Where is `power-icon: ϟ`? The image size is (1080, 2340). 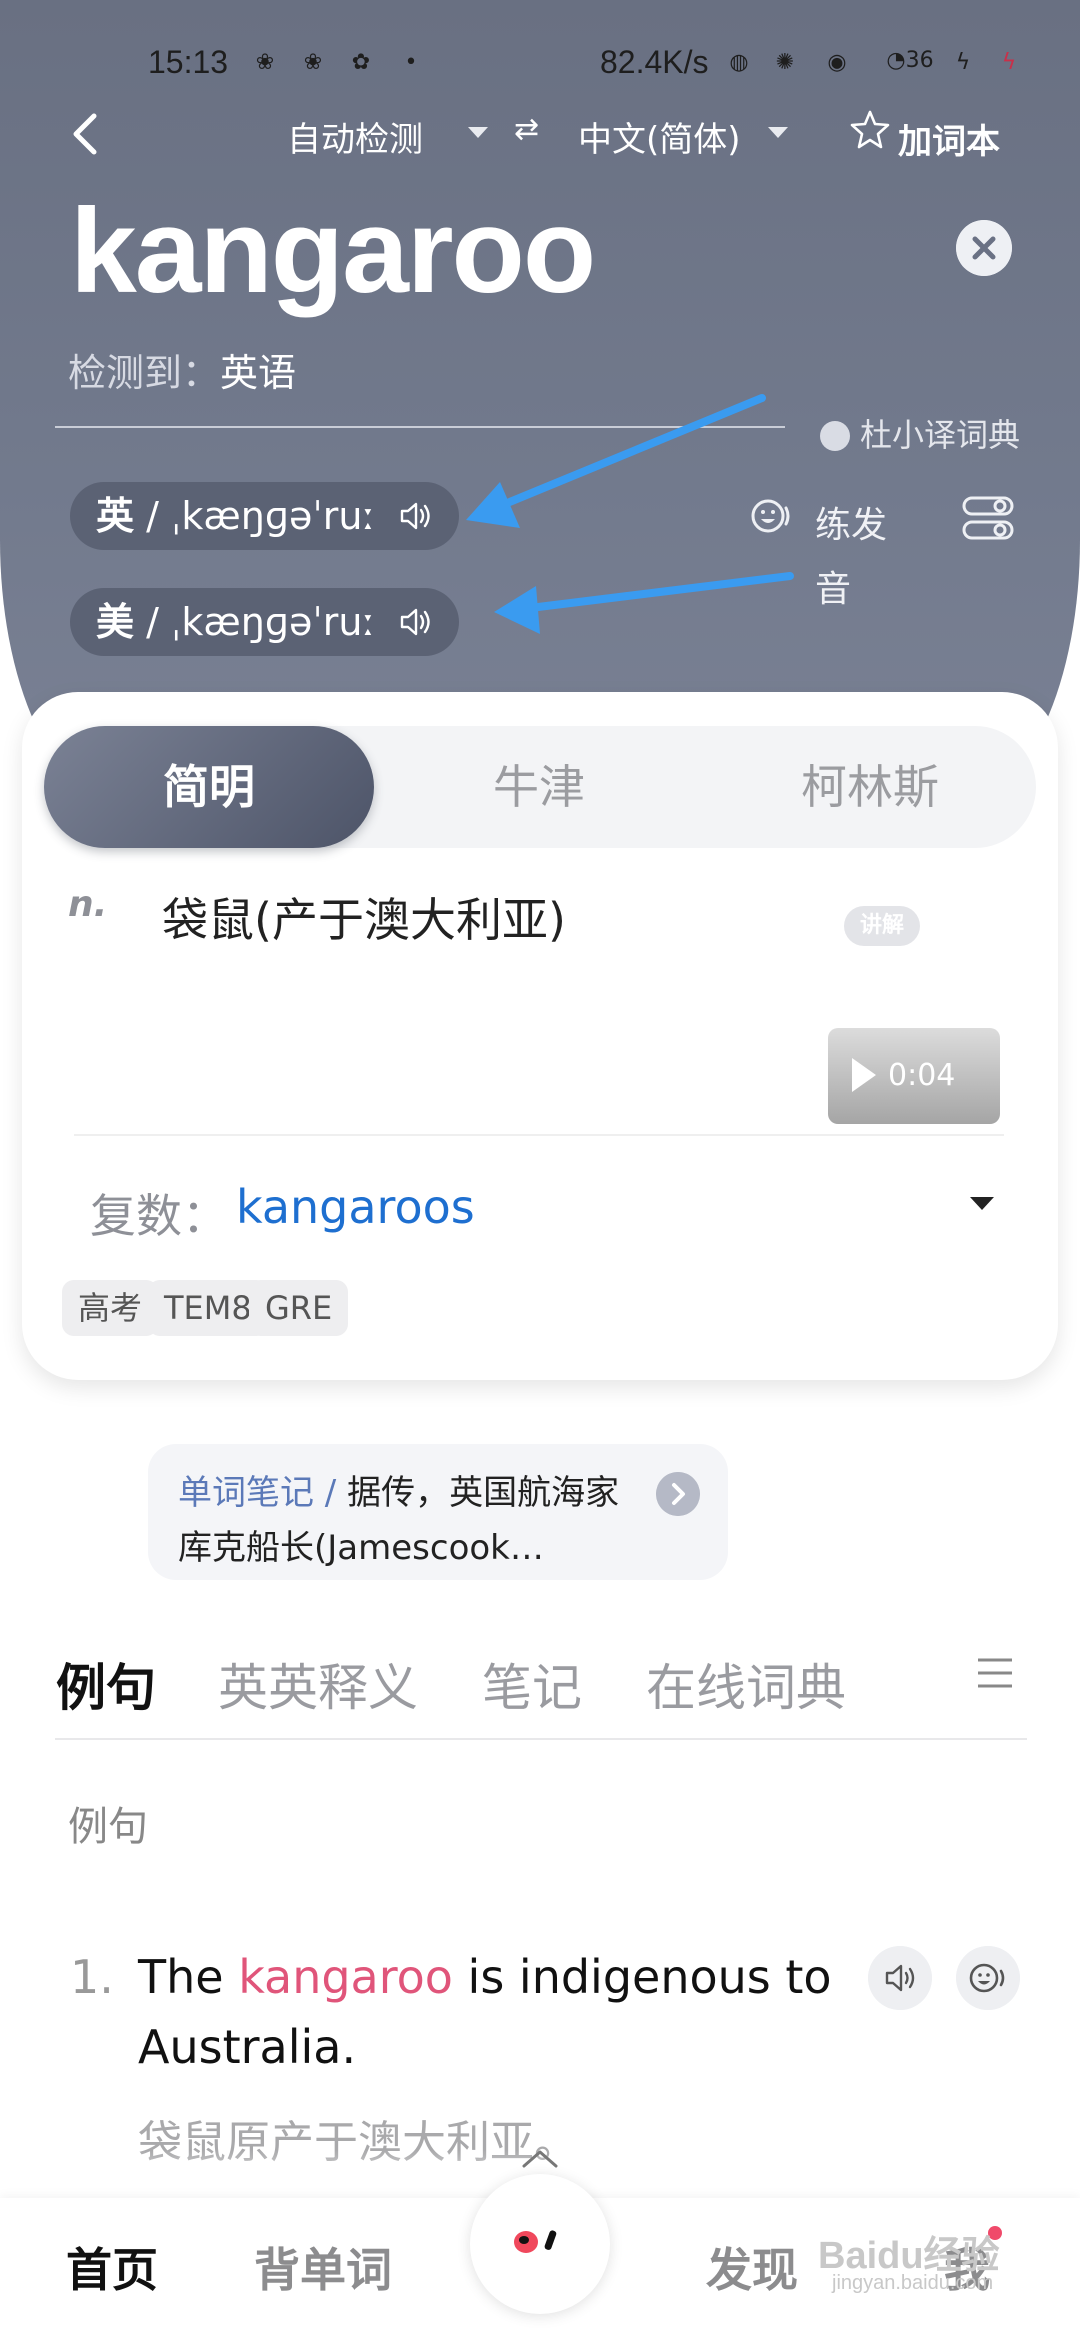 power-icon: ϟ is located at coordinates (1009, 62).